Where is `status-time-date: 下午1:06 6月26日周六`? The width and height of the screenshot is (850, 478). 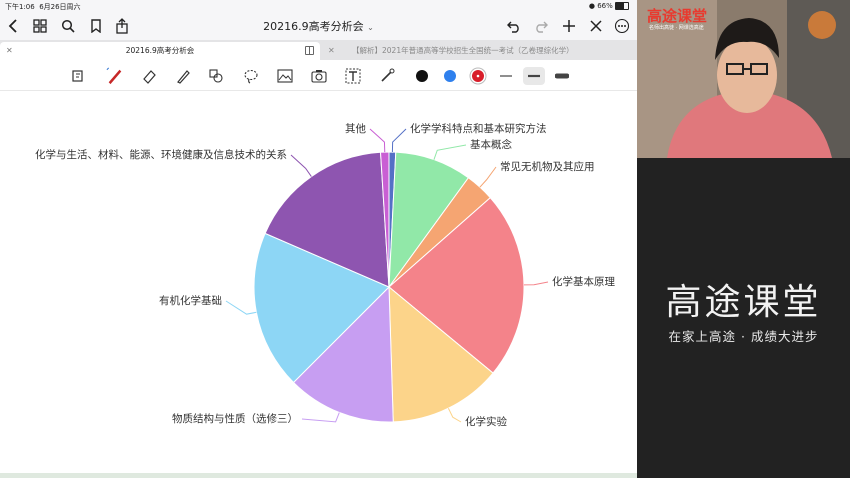 status-time-date: 下午1:06 6月26日周六 is located at coordinates (43, 7).